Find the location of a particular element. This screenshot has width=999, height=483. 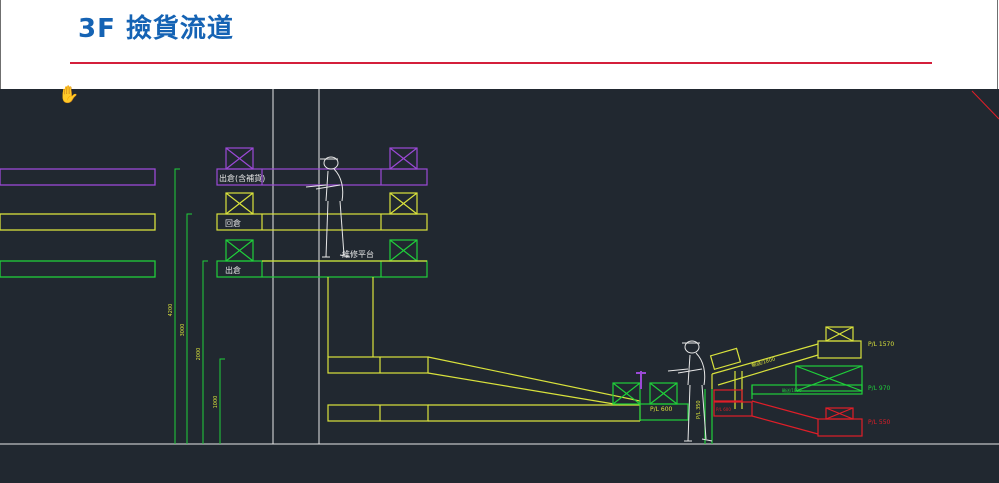

purple-rack-bar is located at coordinates (78, 177).